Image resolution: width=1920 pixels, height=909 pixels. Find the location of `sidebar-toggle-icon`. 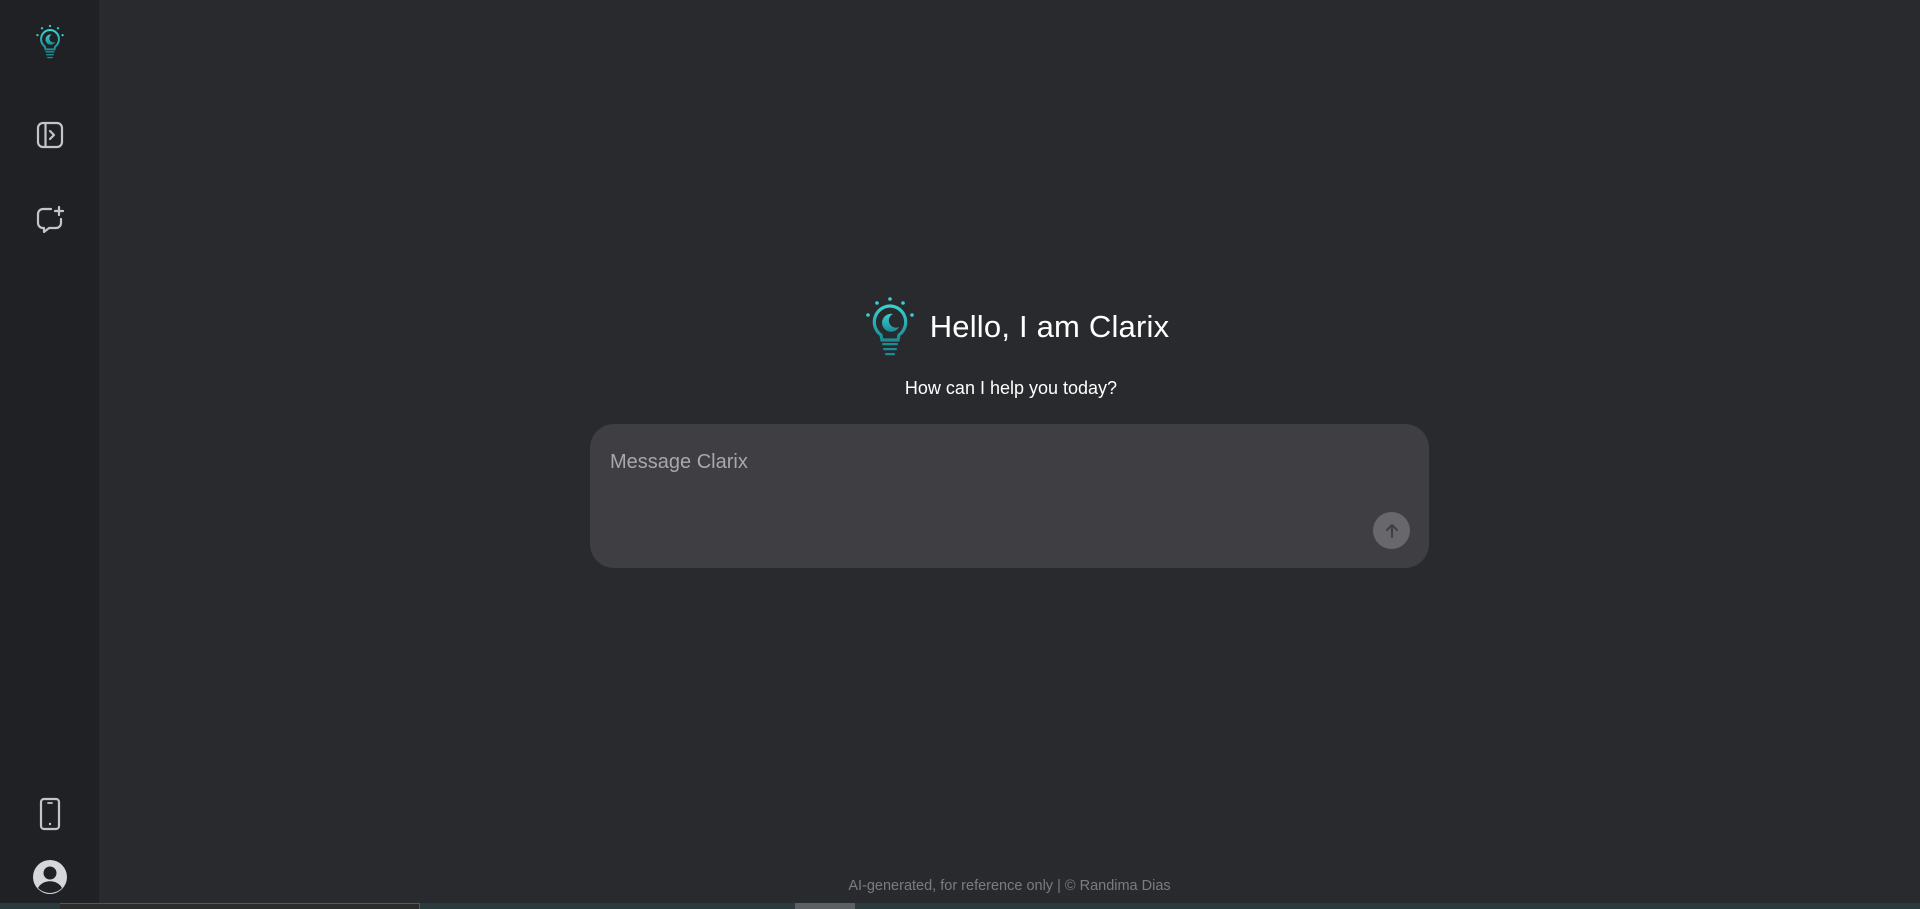

sidebar-toggle-icon is located at coordinates (49, 135).